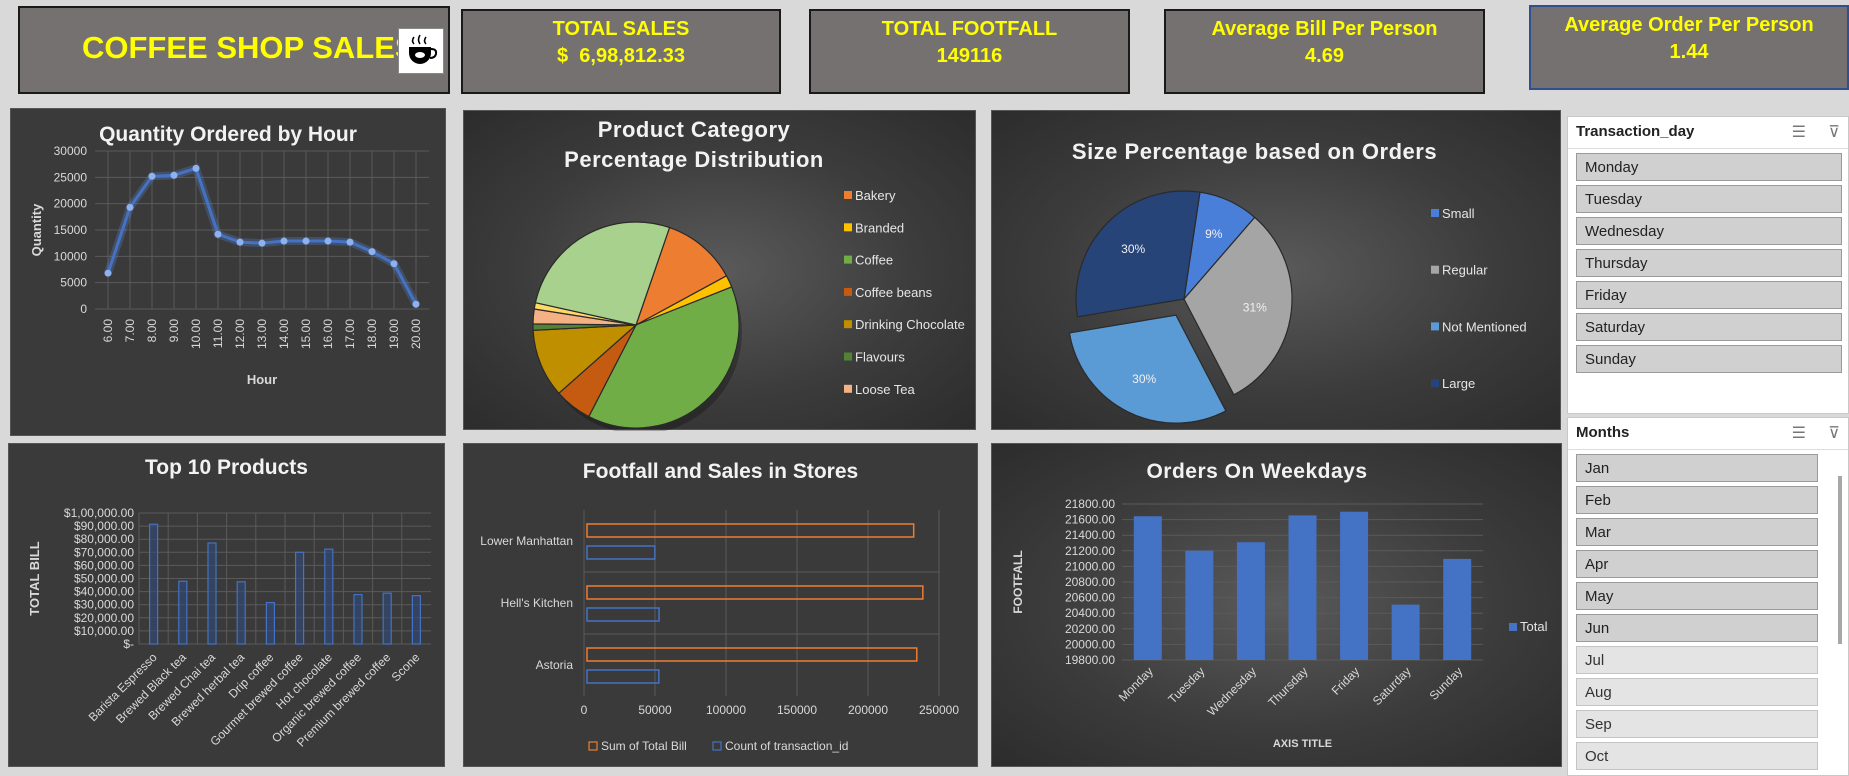 Image resolution: width=1849 pixels, height=776 pixels. What do you see at coordinates (99, 513) in the screenshot?
I see `y-tick-label: $1,00,000.00` at bounding box center [99, 513].